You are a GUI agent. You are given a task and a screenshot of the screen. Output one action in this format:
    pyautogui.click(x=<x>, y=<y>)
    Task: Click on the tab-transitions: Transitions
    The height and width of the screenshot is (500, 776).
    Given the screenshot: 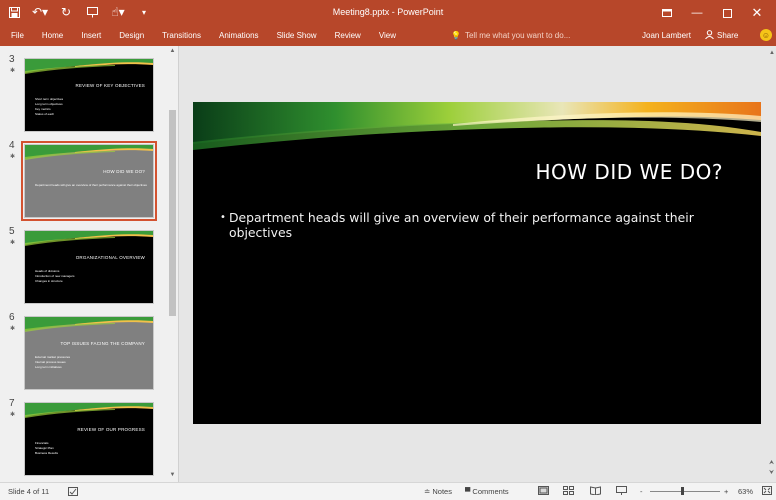 What is the action you would take?
    pyautogui.click(x=181, y=35)
    